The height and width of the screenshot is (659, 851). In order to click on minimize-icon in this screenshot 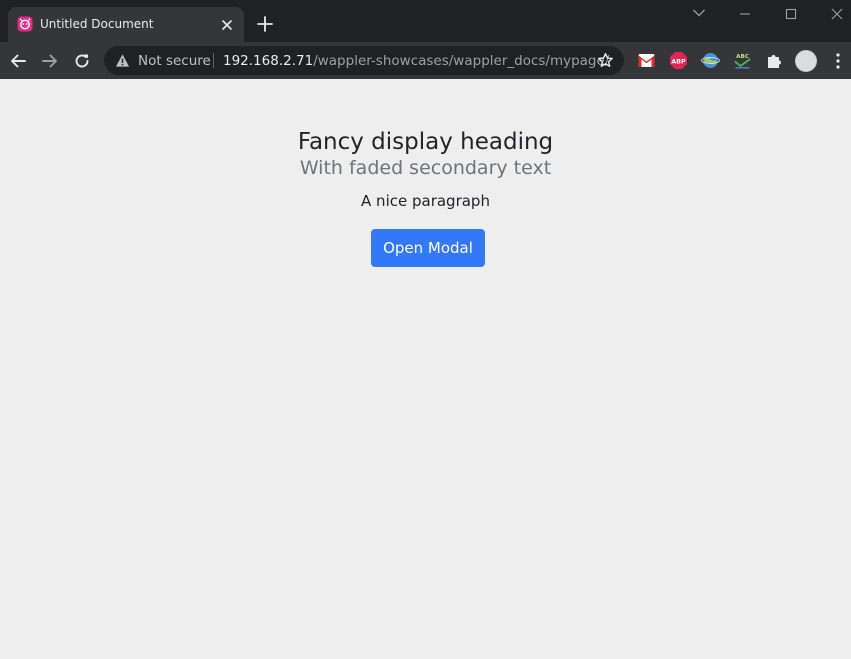, I will do `click(745, 14)`.